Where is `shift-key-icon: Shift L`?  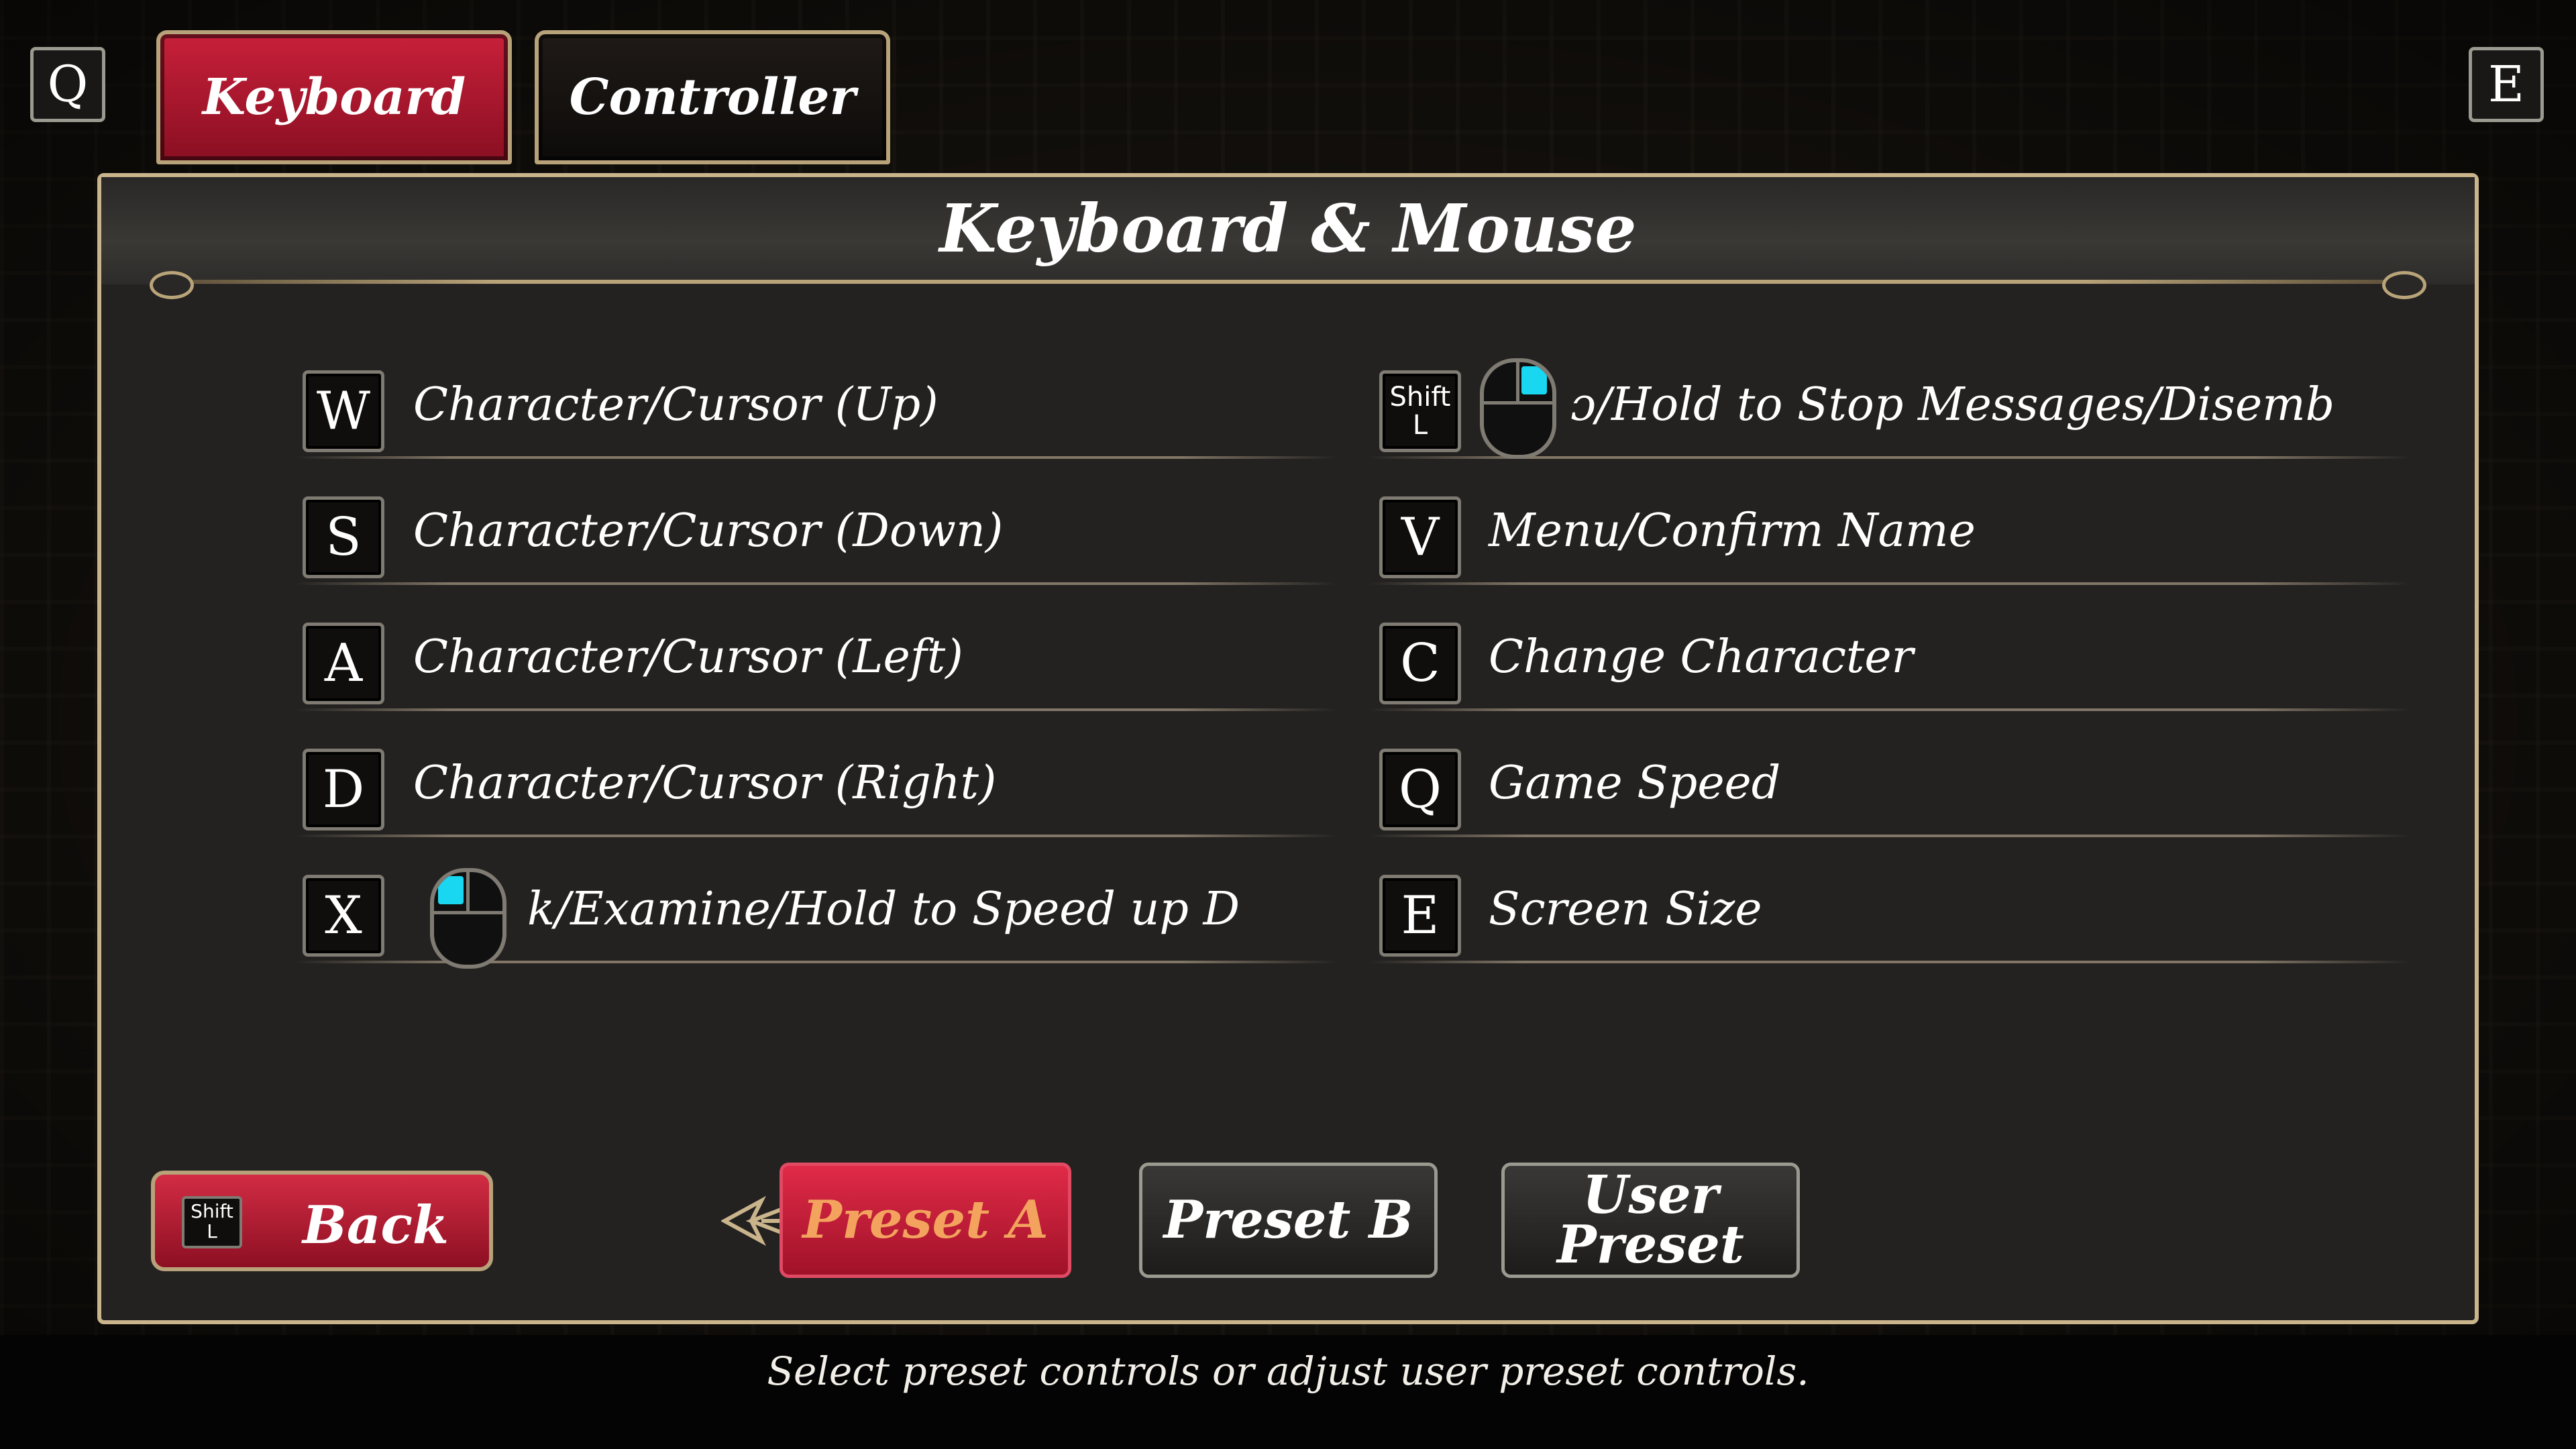
shift-key-icon: Shift L is located at coordinates (212, 1222).